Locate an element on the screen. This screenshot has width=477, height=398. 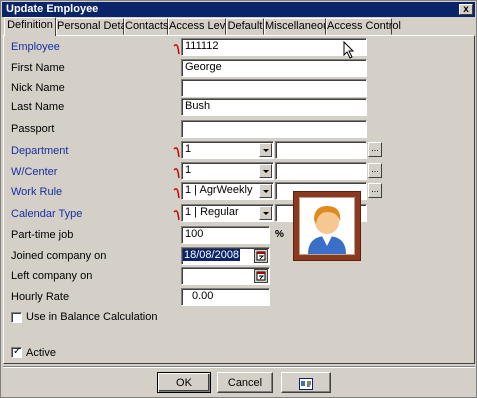
nick-name-label: Nick Name is located at coordinates (38, 88).